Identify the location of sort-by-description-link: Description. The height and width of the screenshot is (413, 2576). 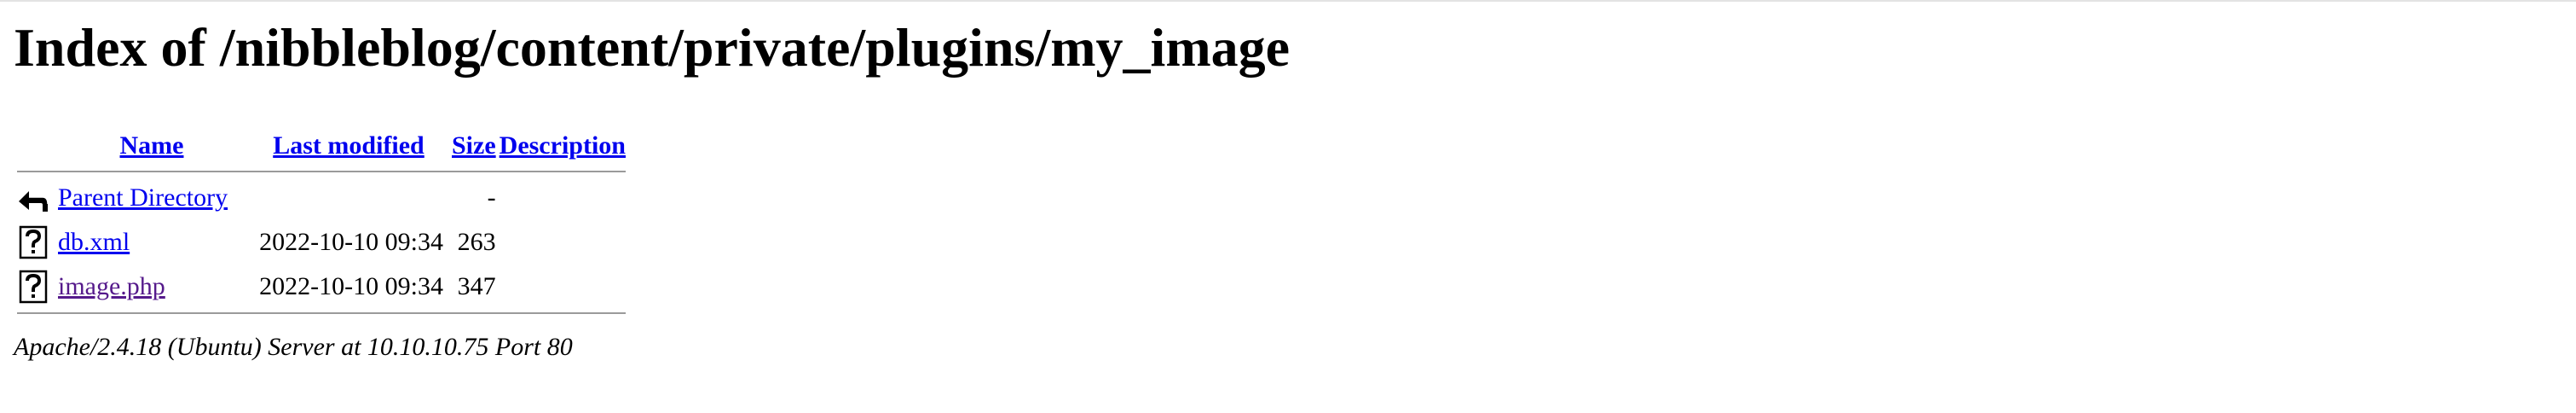
(563, 145).